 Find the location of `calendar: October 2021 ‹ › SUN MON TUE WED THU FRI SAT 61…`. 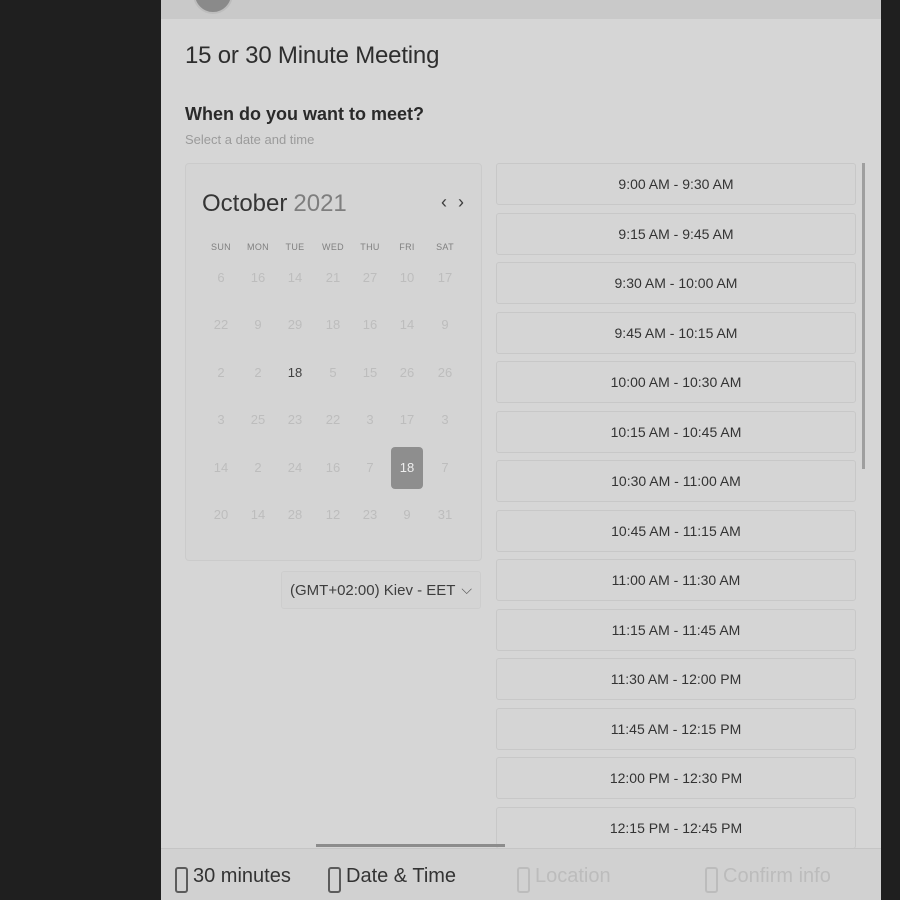

calendar: October 2021 ‹ › SUN MON TUE WED THU FRI SAT 61… is located at coordinates (333, 362).